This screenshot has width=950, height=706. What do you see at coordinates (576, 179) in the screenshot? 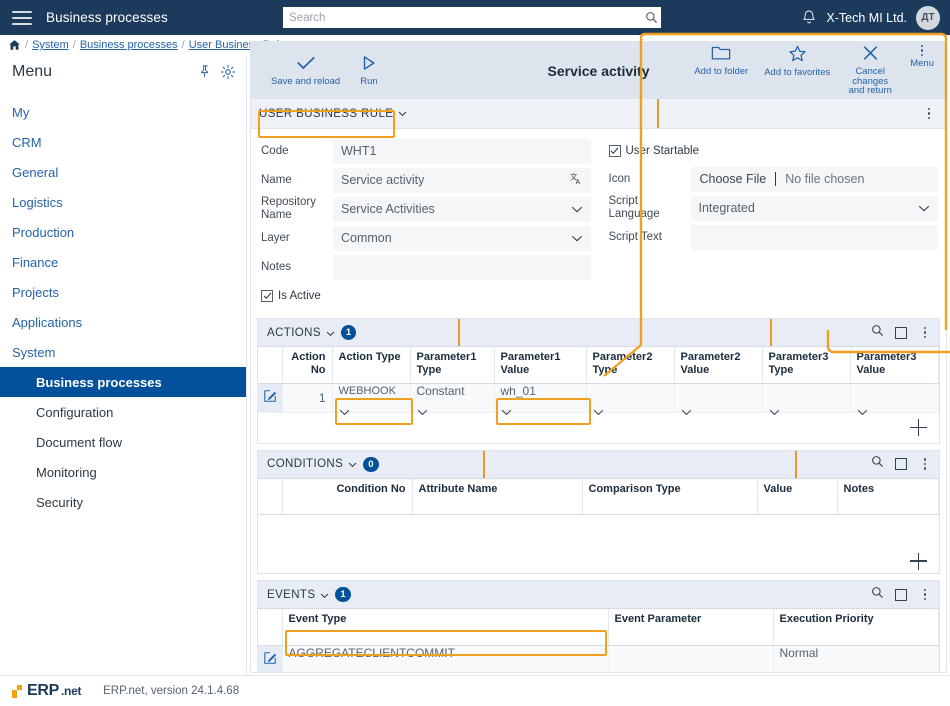
I see `translate-icon: 文A` at bounding box center [576, 179].